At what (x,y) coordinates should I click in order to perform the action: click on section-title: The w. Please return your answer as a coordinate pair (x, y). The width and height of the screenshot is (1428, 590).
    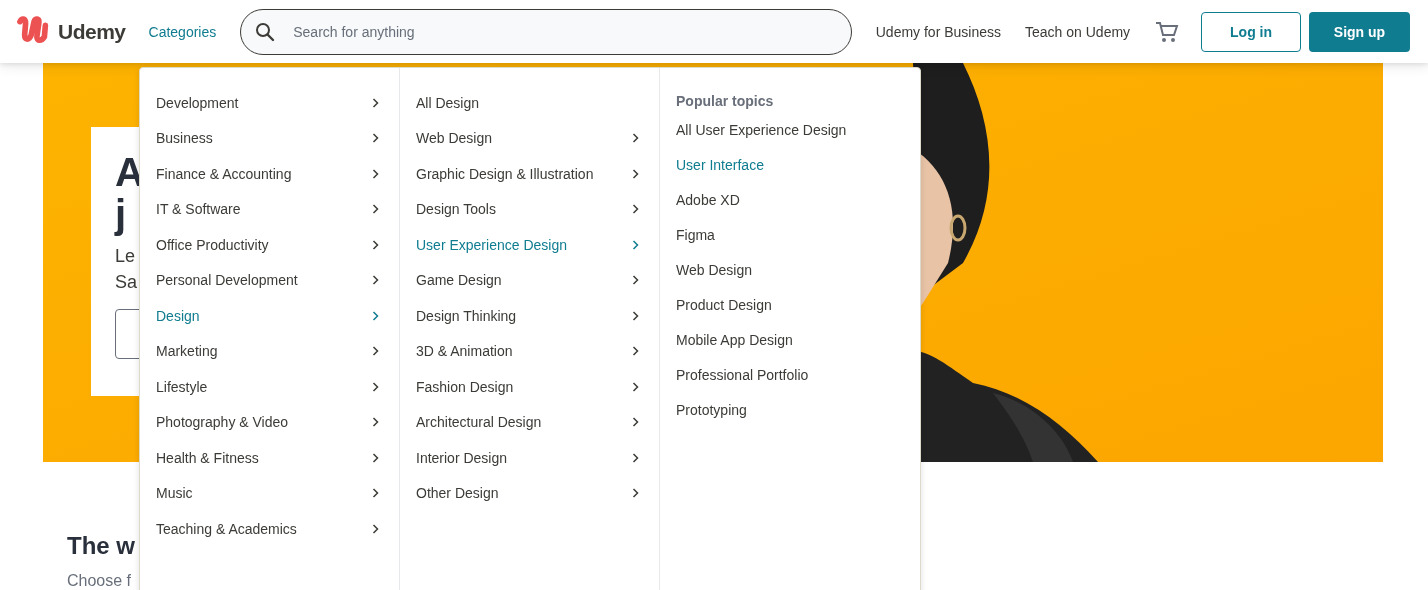
    Looking at the image, I should click on (101, 546).